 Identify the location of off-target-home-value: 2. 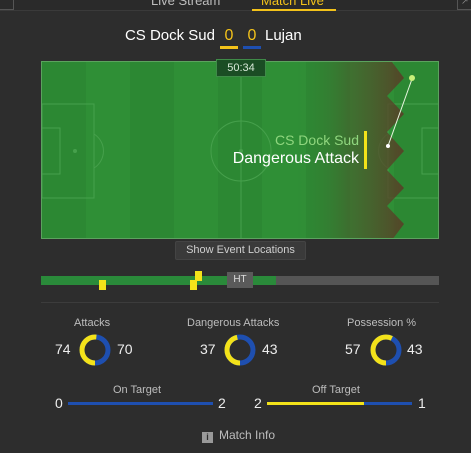
(258, 403).